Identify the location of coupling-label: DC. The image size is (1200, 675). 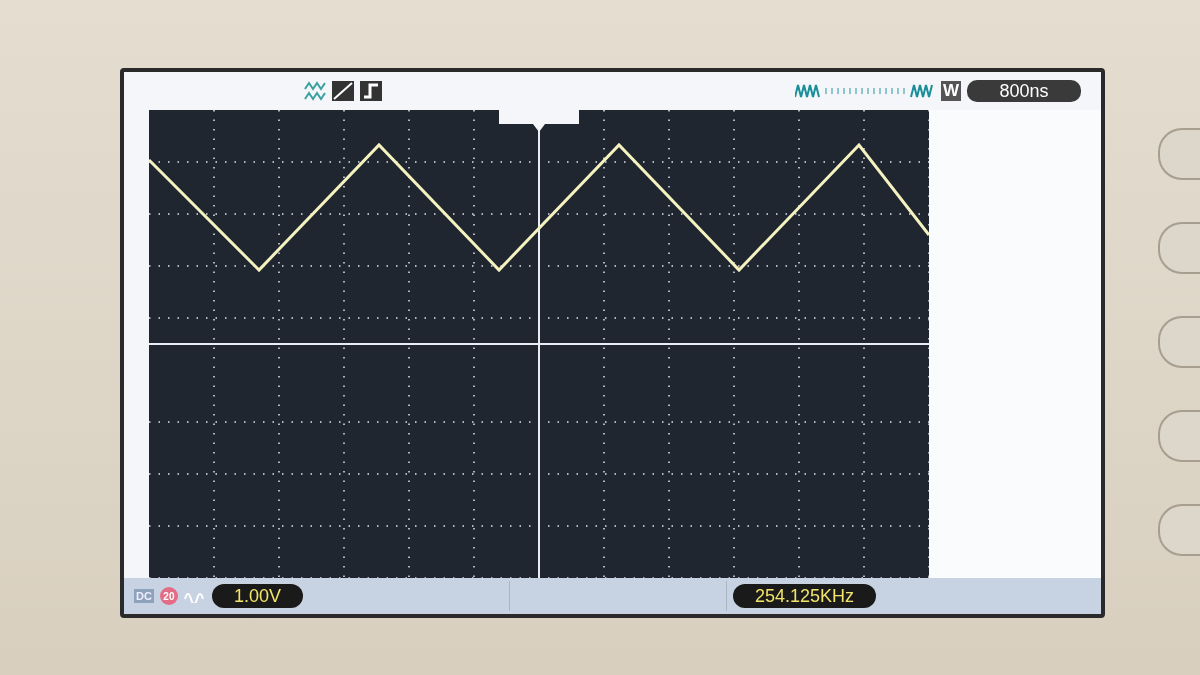
(144, 596).